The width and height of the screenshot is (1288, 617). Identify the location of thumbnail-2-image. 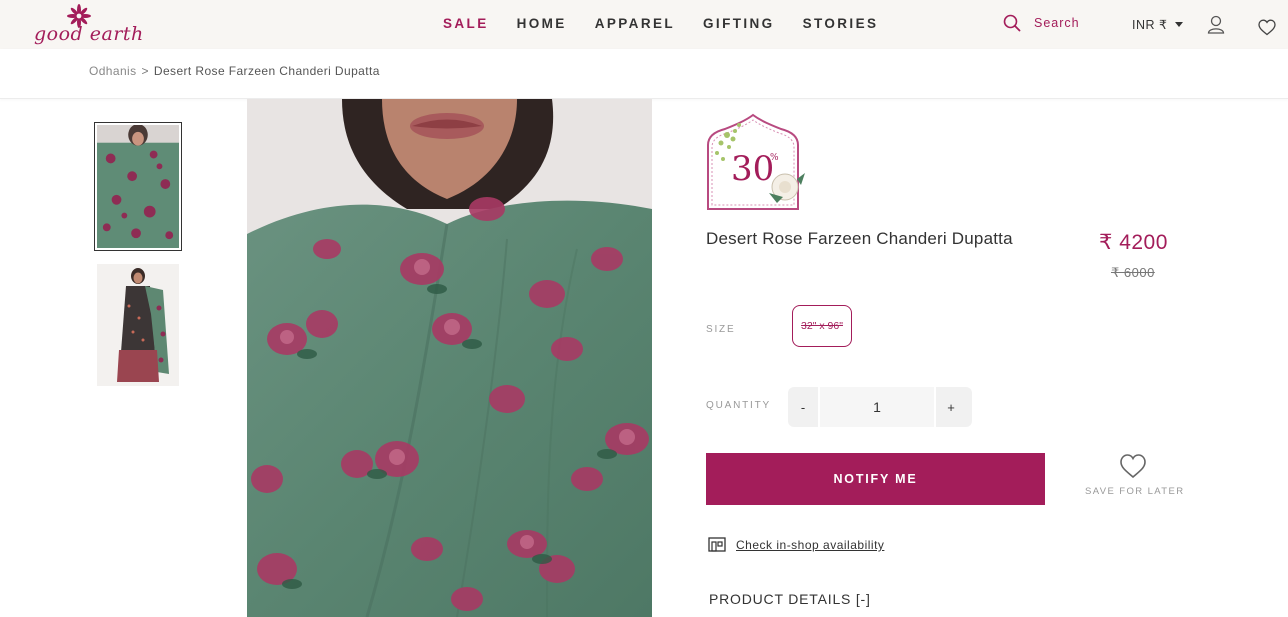
(138, 325).